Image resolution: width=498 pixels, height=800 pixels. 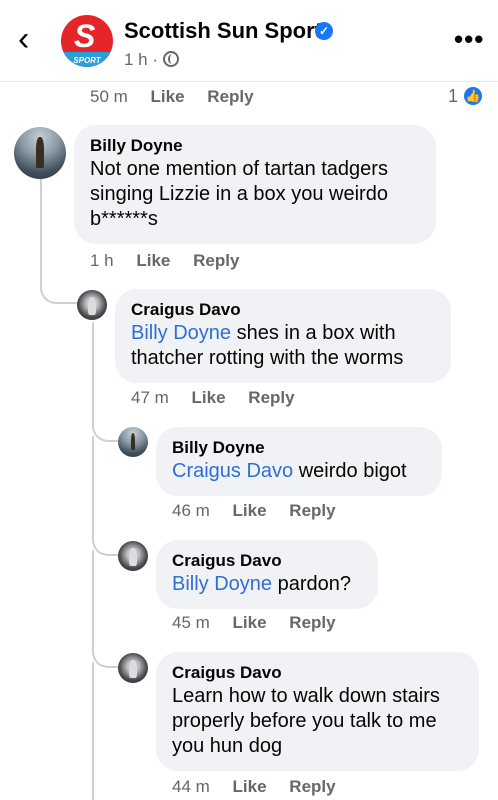 What do you see at coordinates (473, 96) in the screenshot?
I see `like-icon: 👍` at bounding box center [473, 96].